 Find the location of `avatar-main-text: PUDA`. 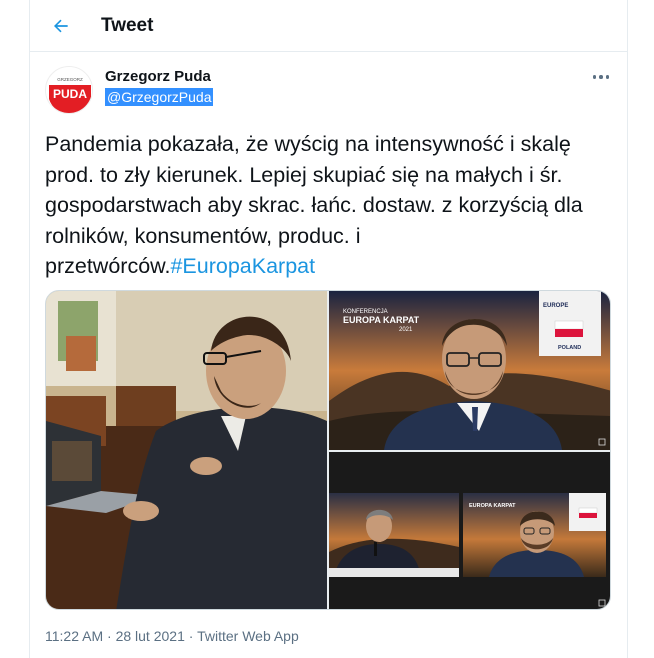

avatar-main-text: PUDA is located at coordinates (70, 94).